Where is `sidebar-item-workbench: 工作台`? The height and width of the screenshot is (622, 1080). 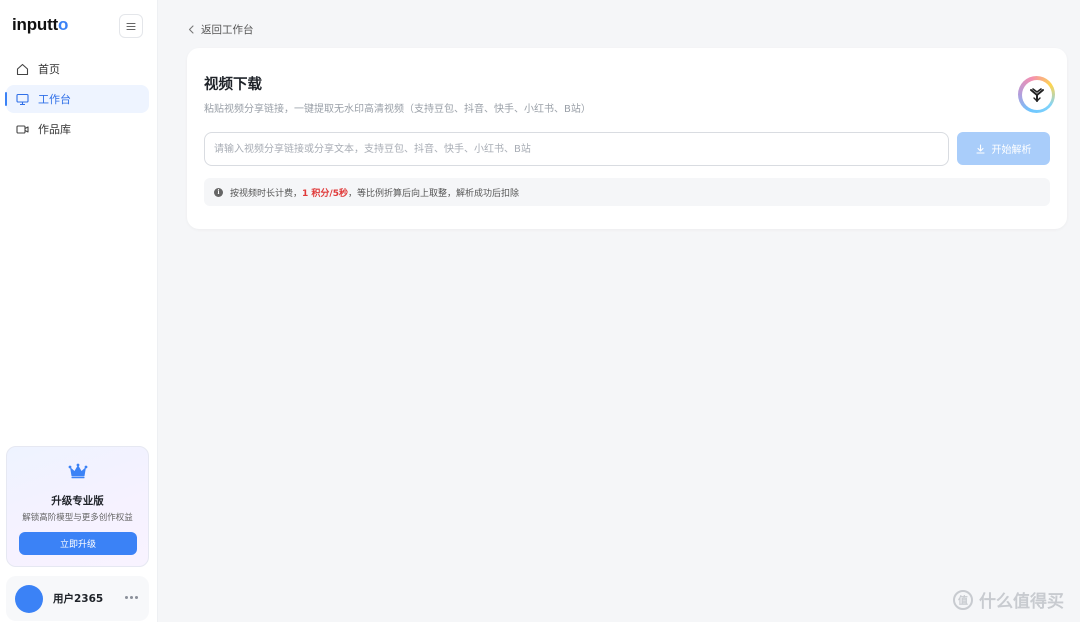 sidebar-item-workbench: 工作台 is located at coordinates (77, 99).